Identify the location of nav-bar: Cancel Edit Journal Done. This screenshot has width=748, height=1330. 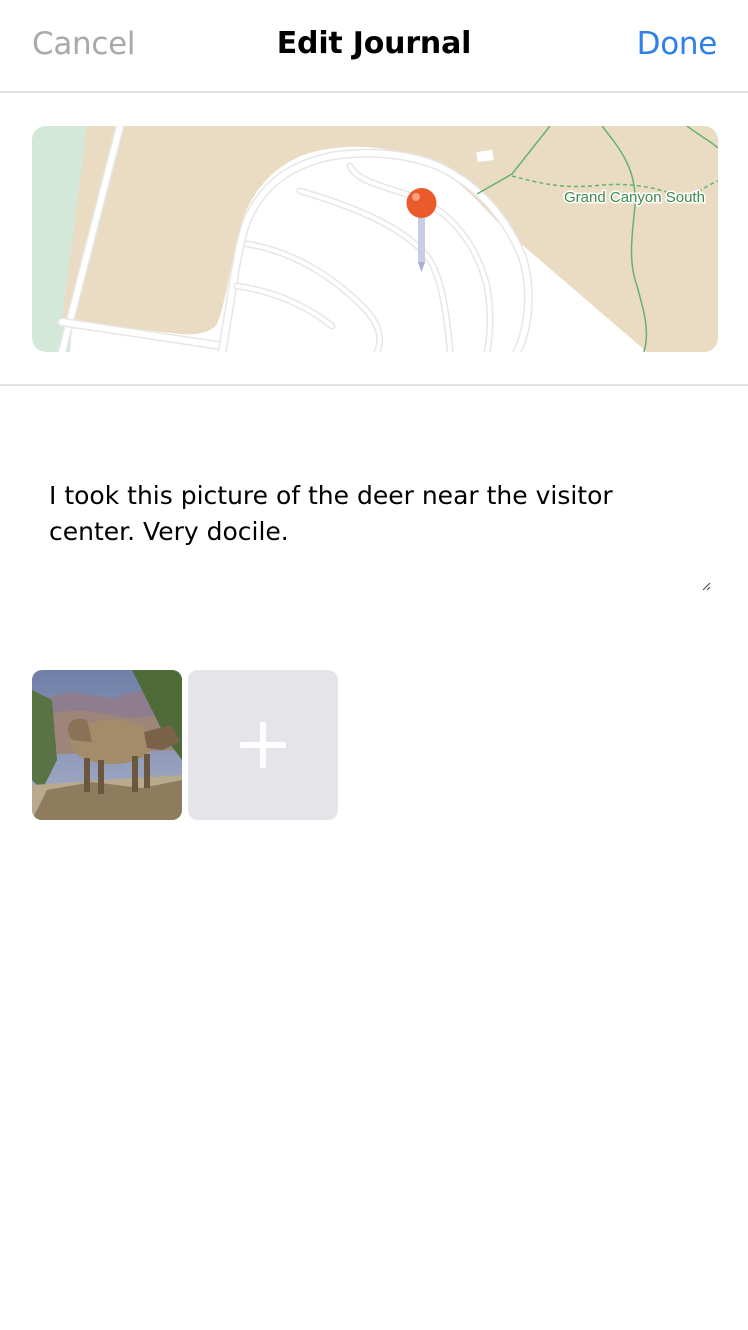
(374, 46).